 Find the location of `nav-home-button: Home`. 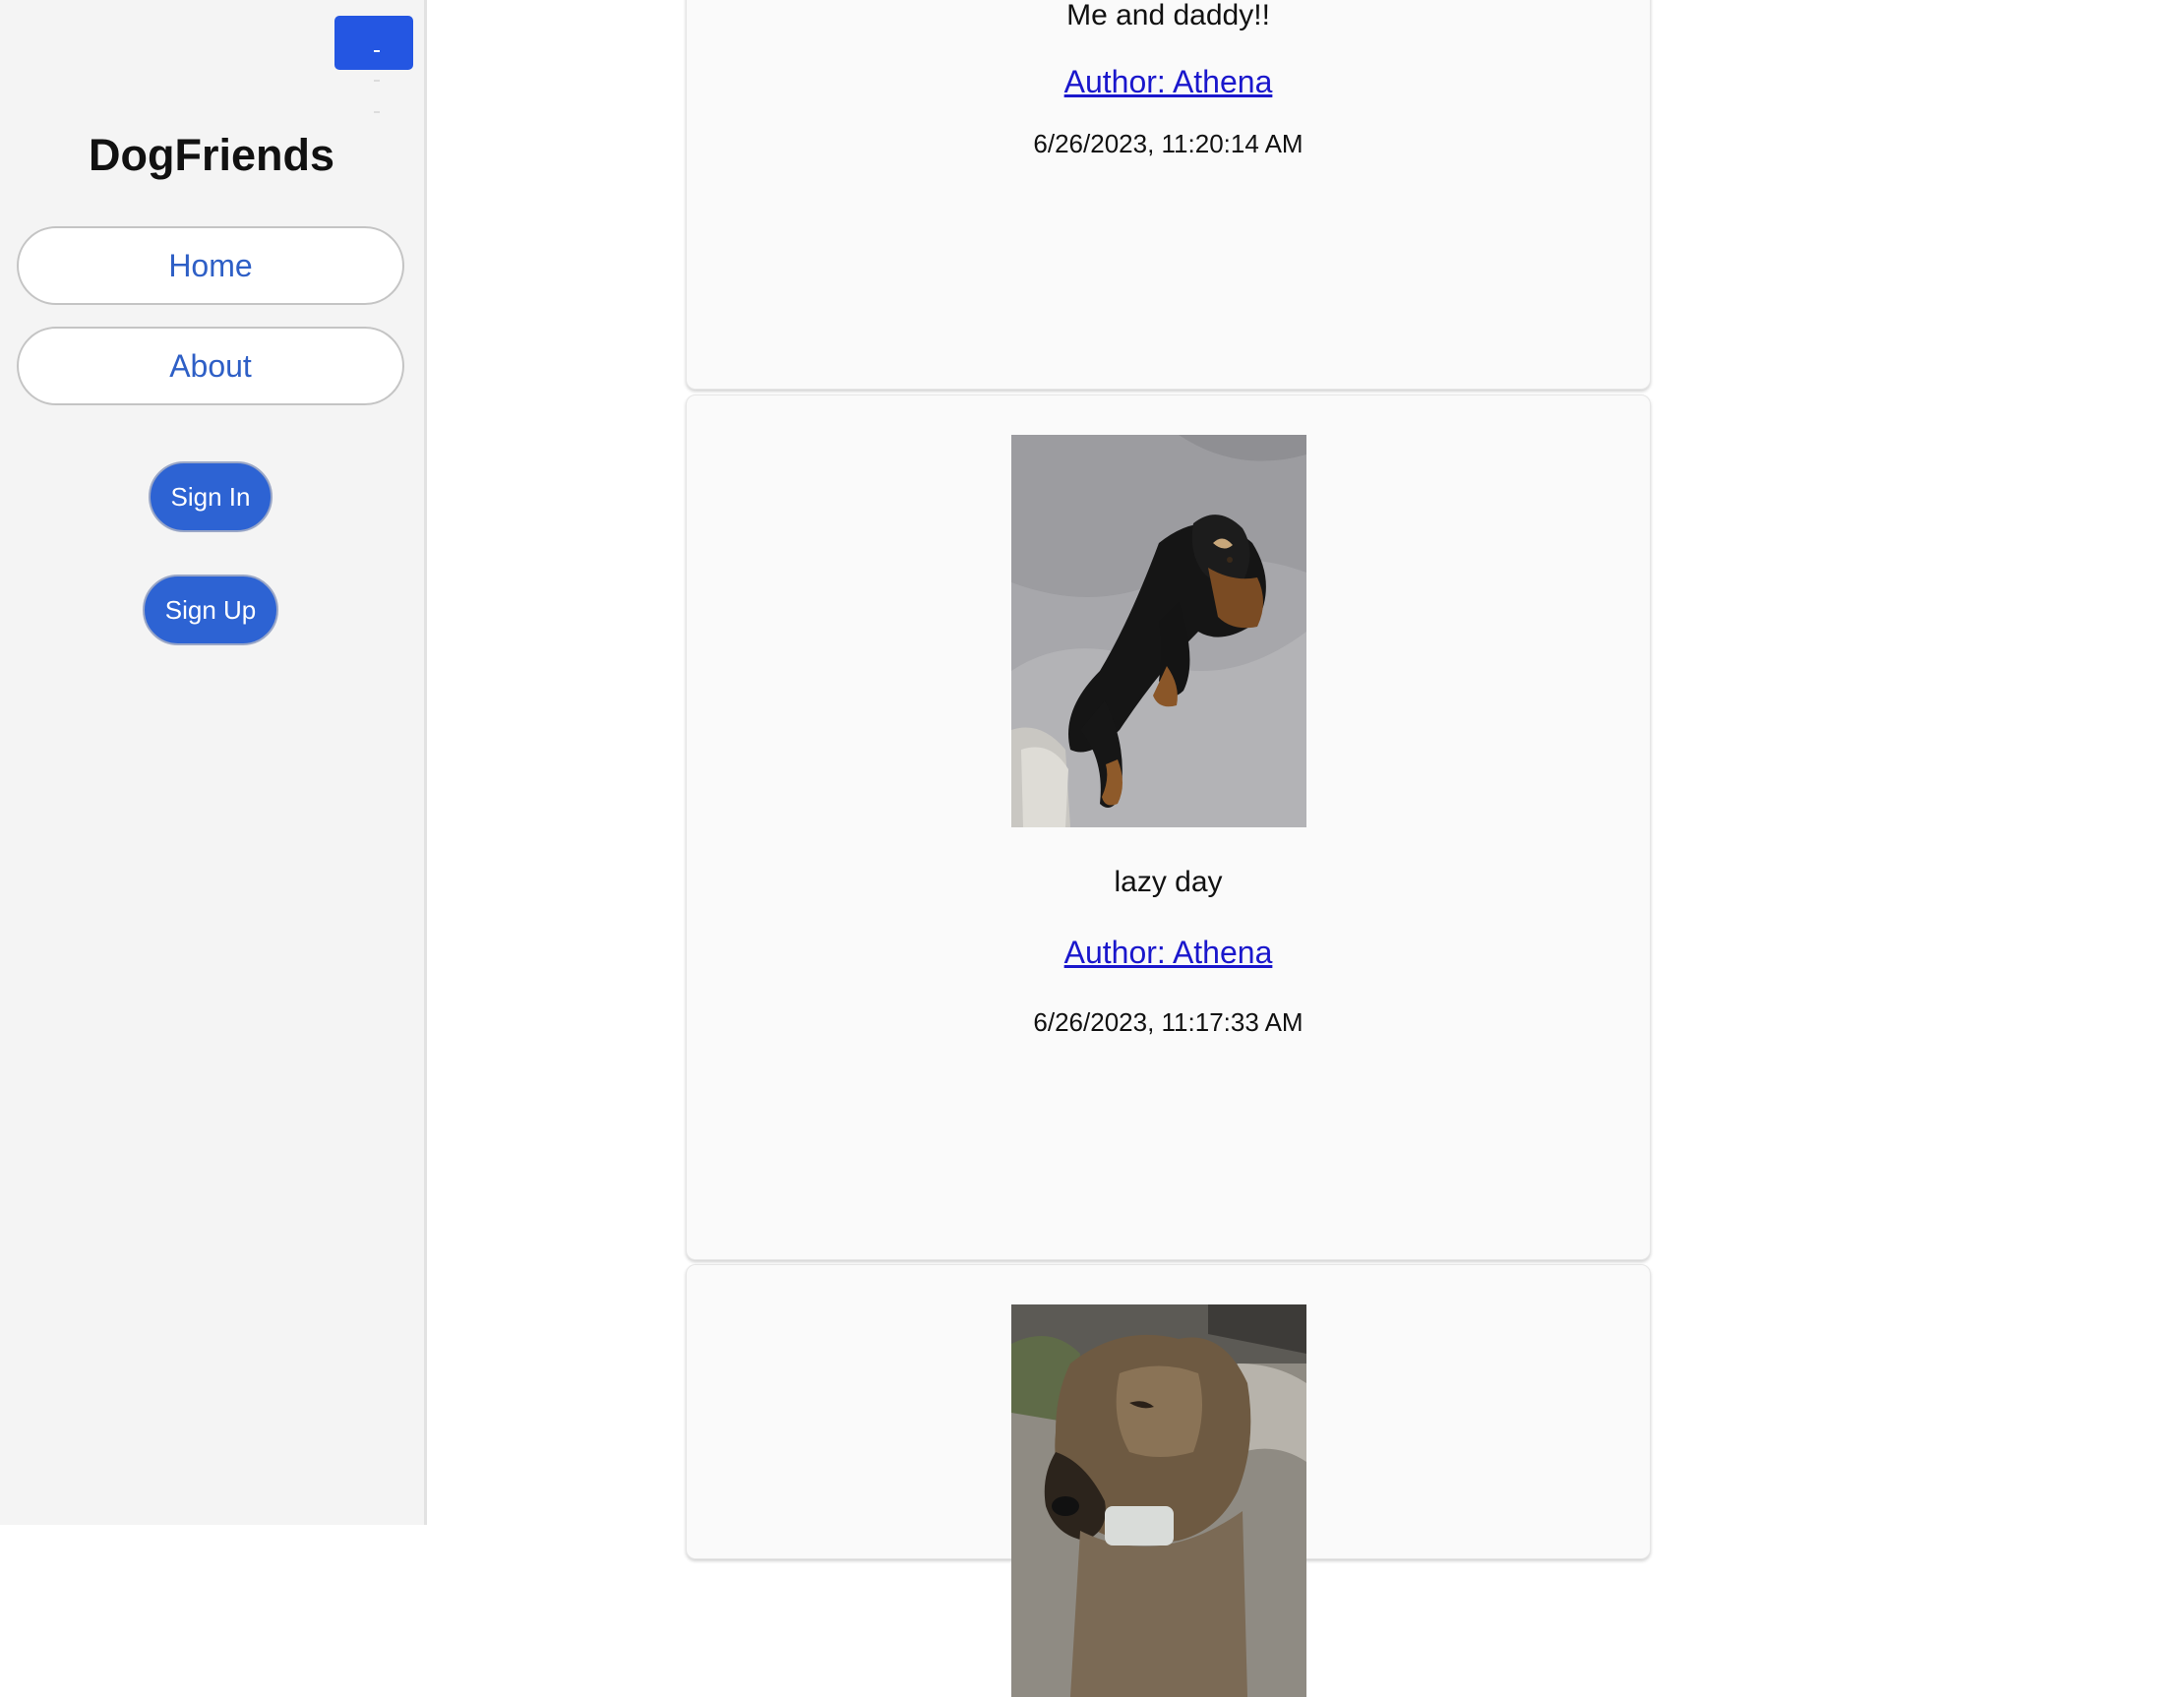

nav-home-button: Home is located at coordinates (210, 265).